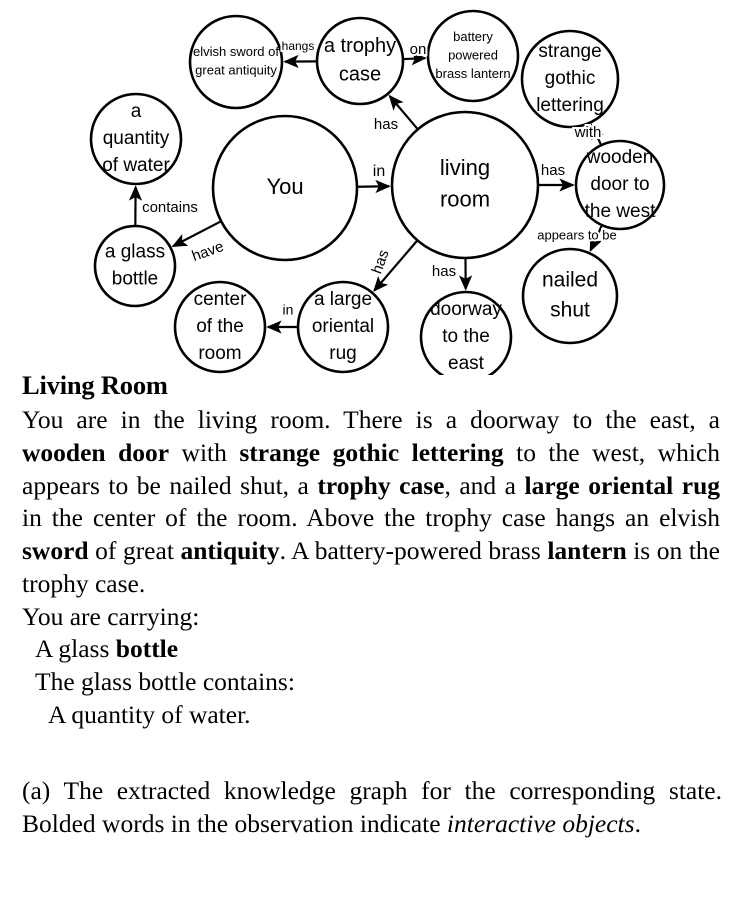 The height and width of the screenshot is (906, 740). I want to click on graph-edge-label: on, so click(418, 49).